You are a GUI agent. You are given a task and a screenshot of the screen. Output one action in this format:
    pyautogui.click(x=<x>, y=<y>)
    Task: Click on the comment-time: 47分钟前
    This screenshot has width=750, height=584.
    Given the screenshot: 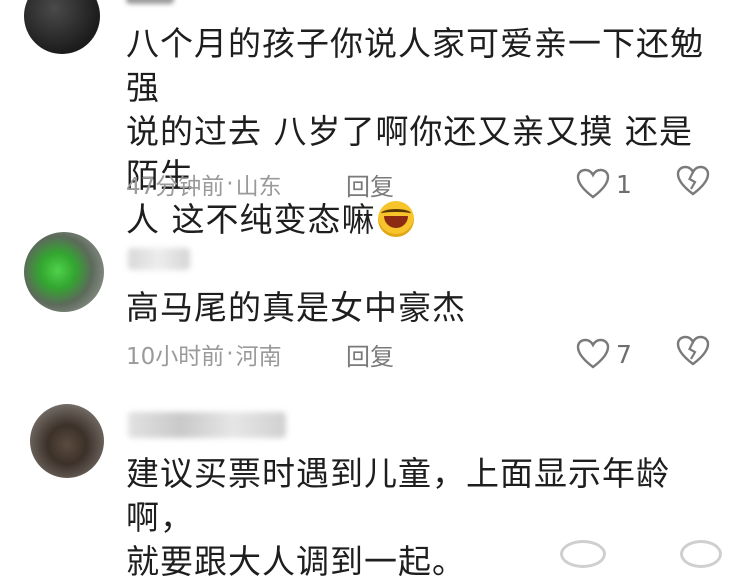 What is the action you would take?
    pyautogui.click(x=175, y=187)
    